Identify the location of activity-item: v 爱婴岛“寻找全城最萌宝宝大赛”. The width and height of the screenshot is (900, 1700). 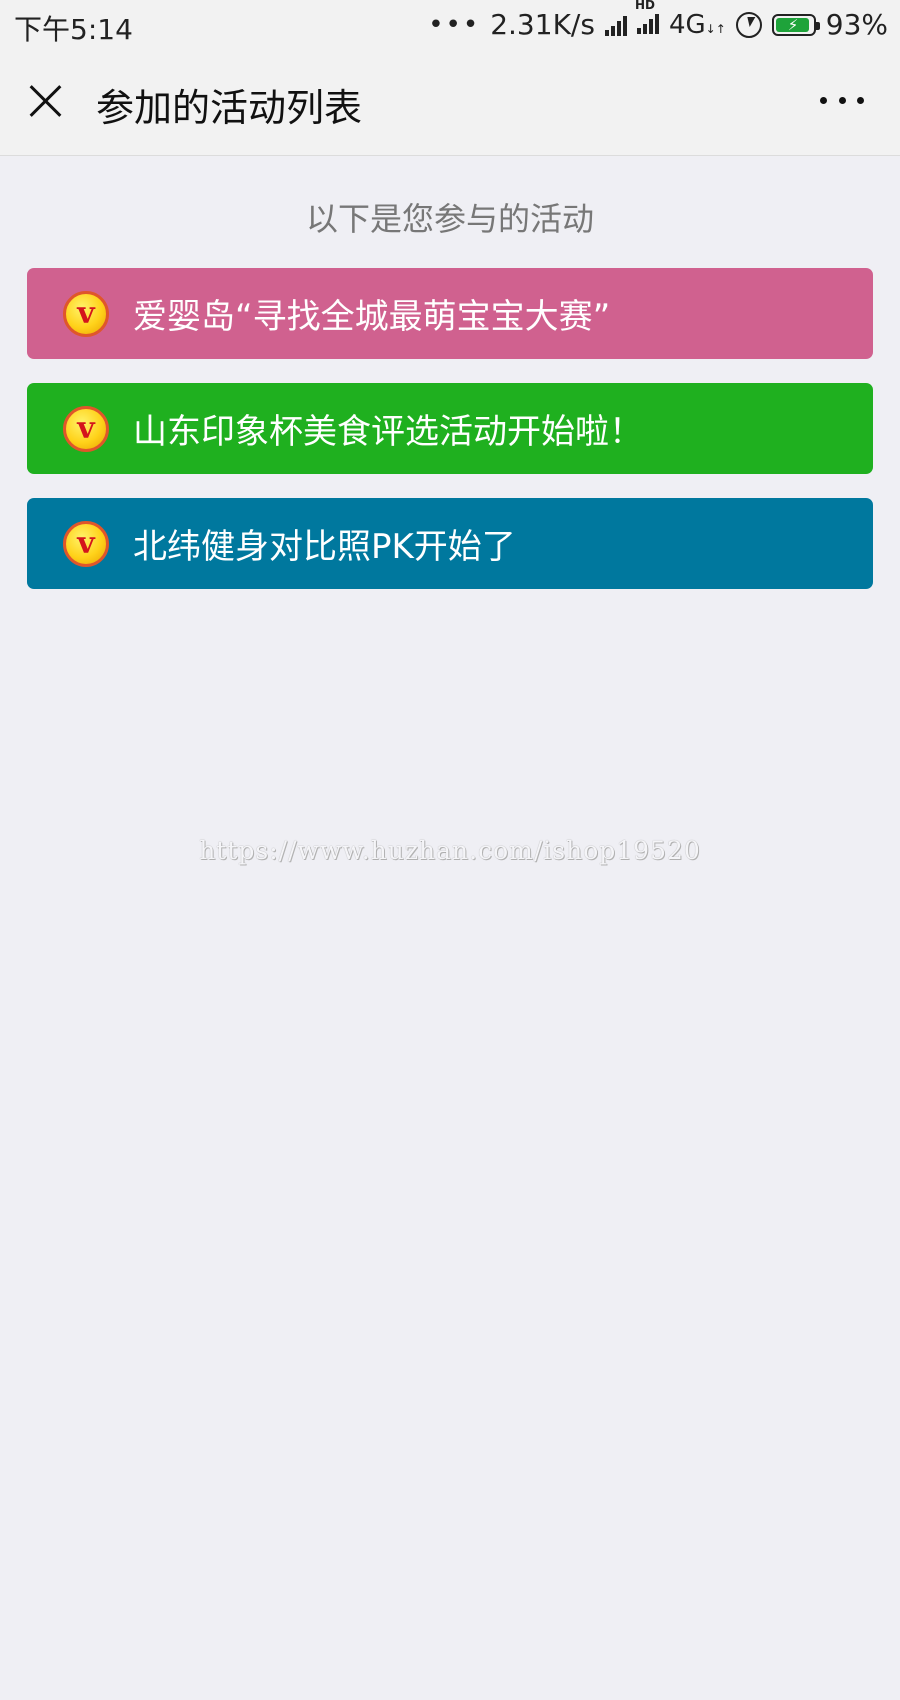
(450, 313).